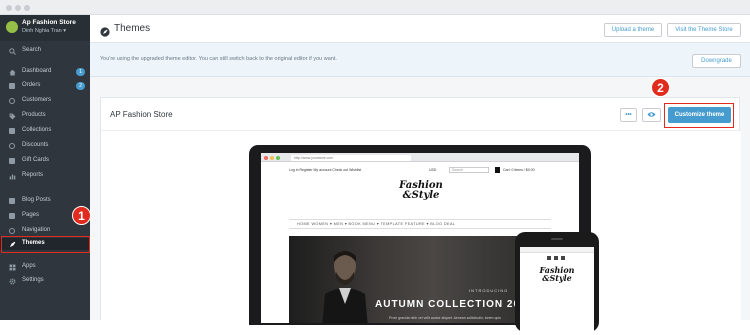 The image size is (750, 335). I want to click on eye-icon, so click(651, 114).